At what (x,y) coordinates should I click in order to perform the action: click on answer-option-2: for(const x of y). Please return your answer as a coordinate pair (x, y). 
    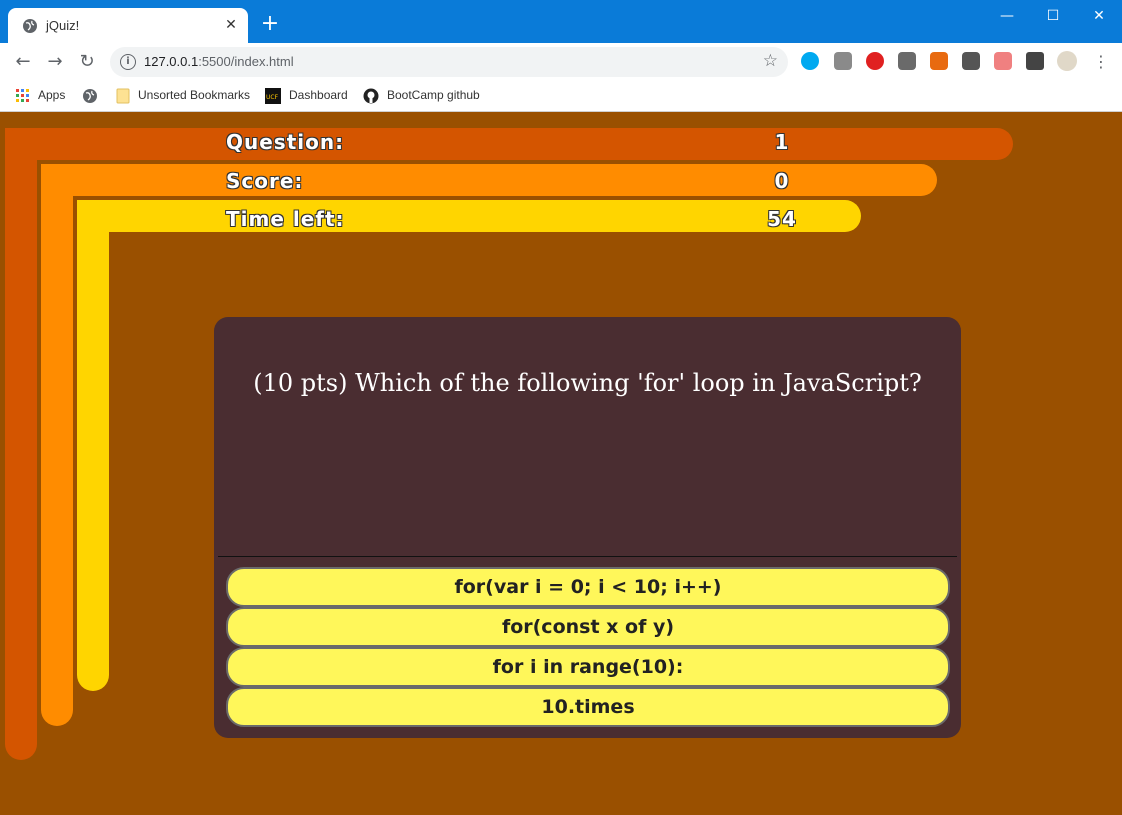
    Looking at the image, I should click on (588, 627).